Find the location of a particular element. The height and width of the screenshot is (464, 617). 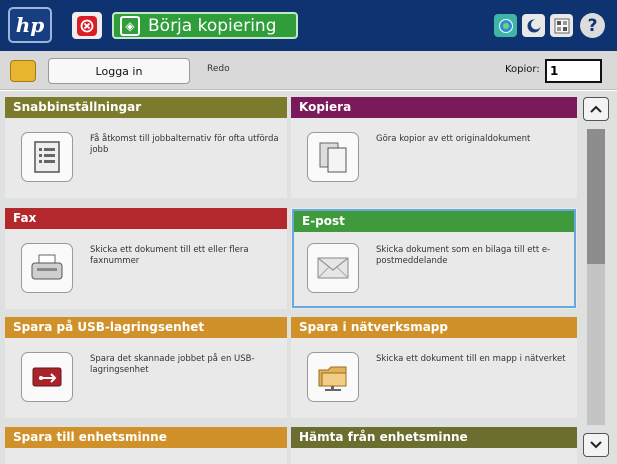

chevron-down-icon is located at coordinates (596, 445).